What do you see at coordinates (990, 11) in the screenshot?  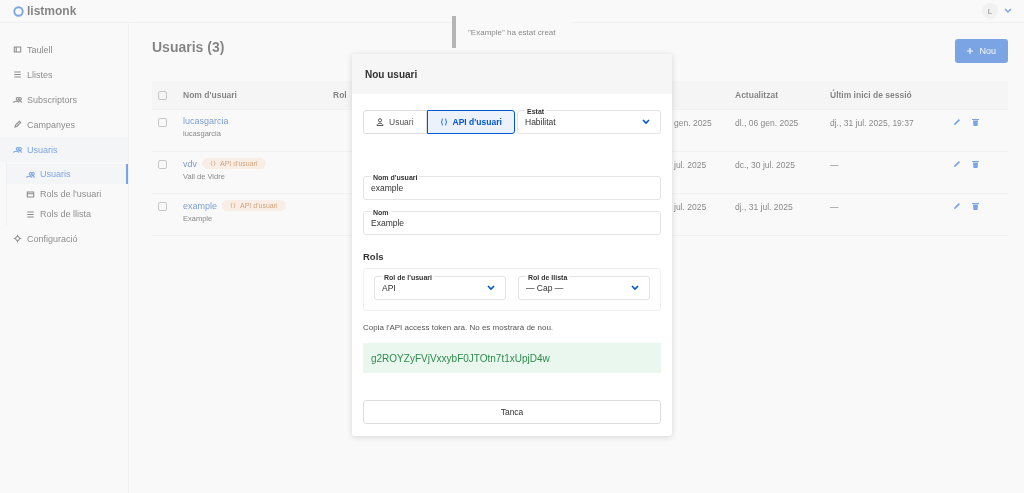 I see `user-avatar: L` at bounding box center [990, 11].